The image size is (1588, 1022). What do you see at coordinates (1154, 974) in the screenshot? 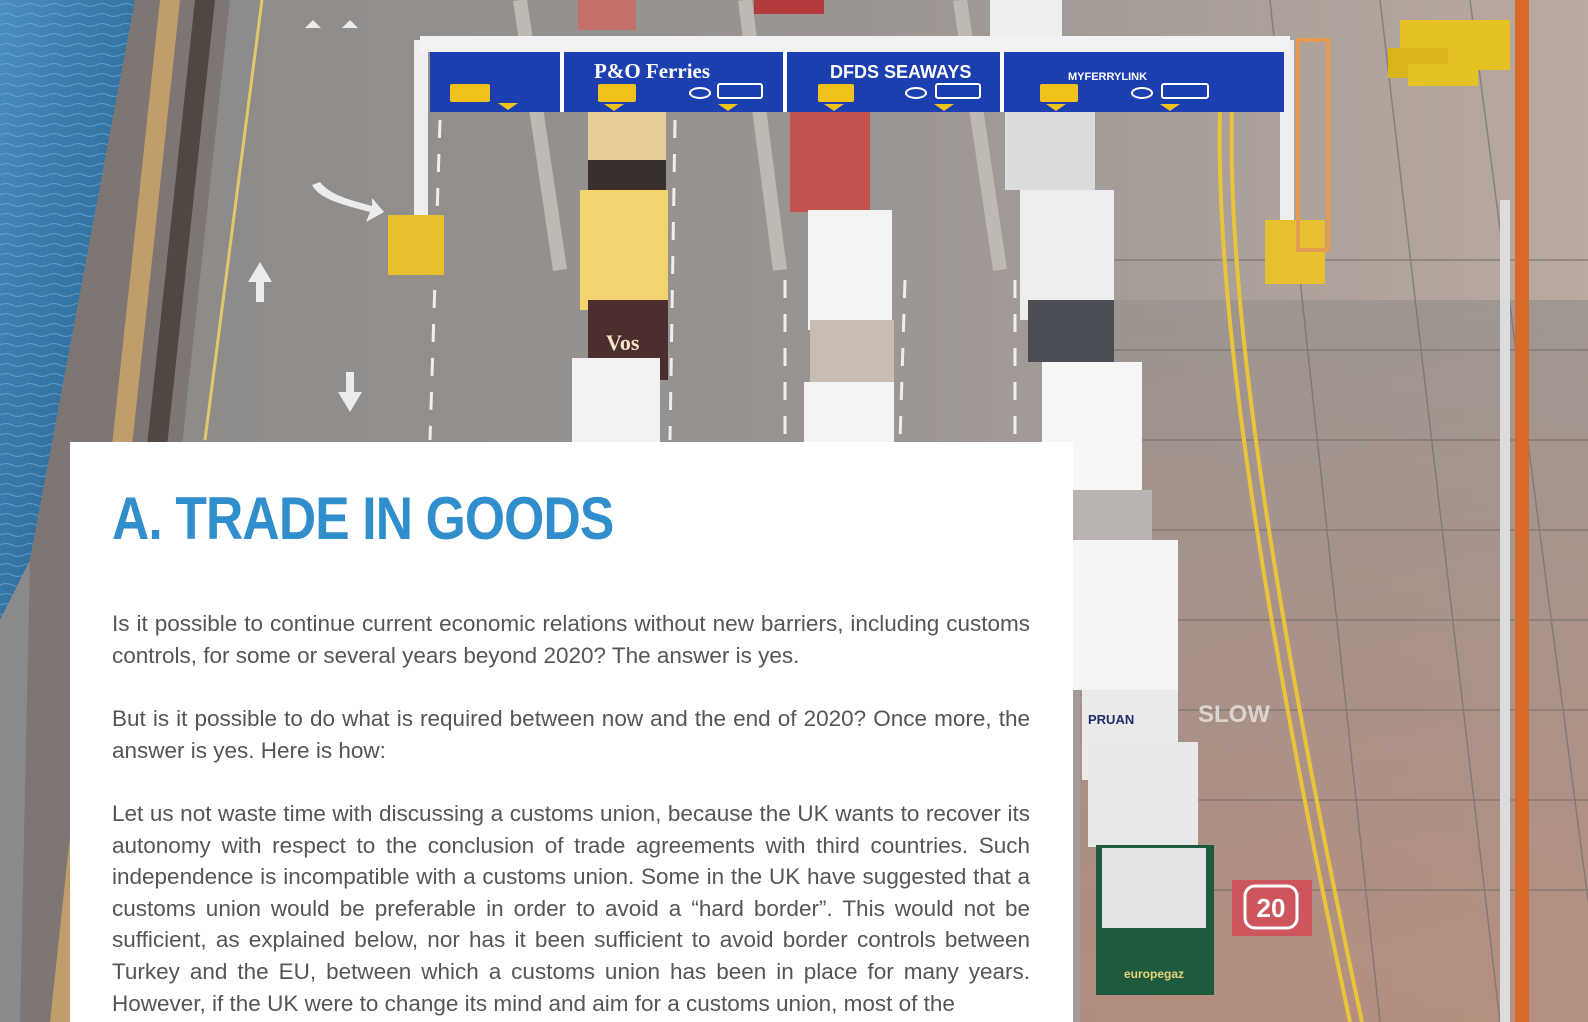
I see `truck-label-europegaz: europegaz` at bounding box center [1154, 974].